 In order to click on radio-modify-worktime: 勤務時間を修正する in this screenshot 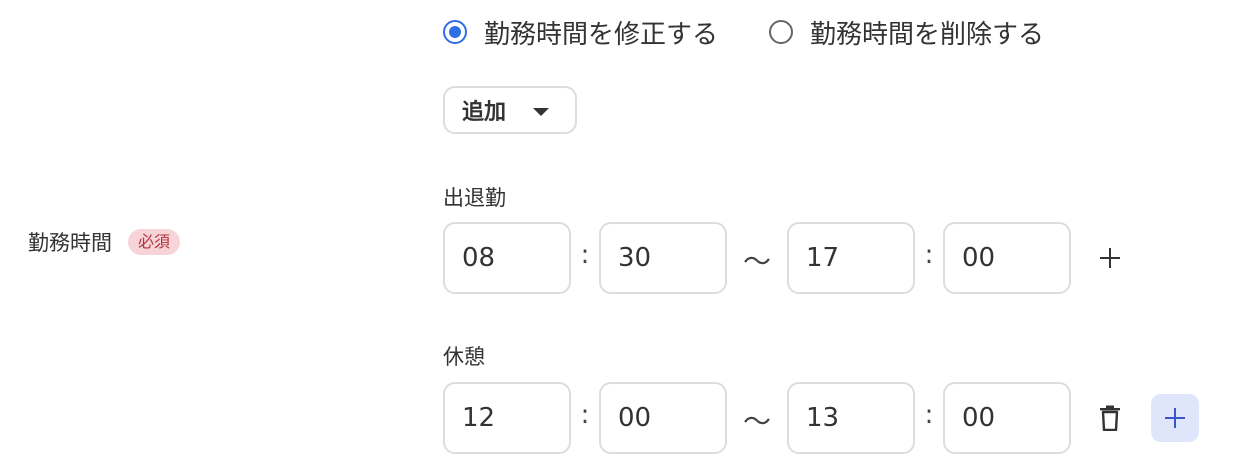, I will do `click(580, 32)`.